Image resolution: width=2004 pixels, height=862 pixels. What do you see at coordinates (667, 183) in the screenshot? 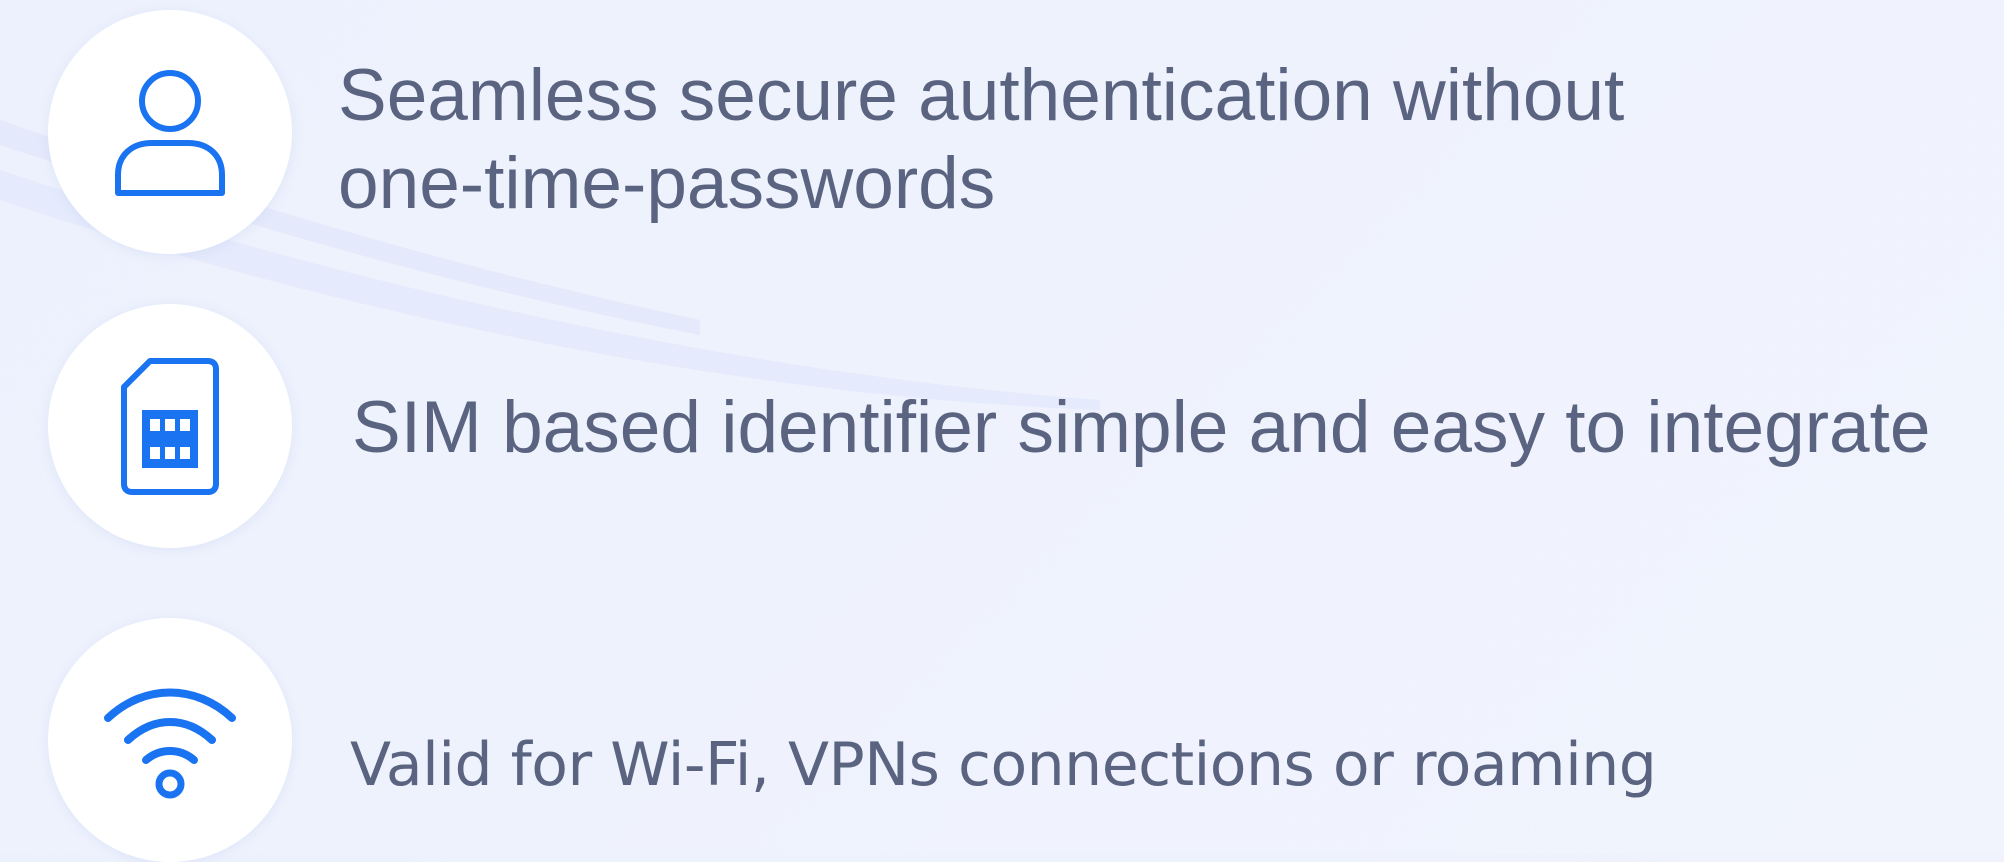
I see `feature-text-line-2: one-time-passwords` at bounding box center [667, 183].